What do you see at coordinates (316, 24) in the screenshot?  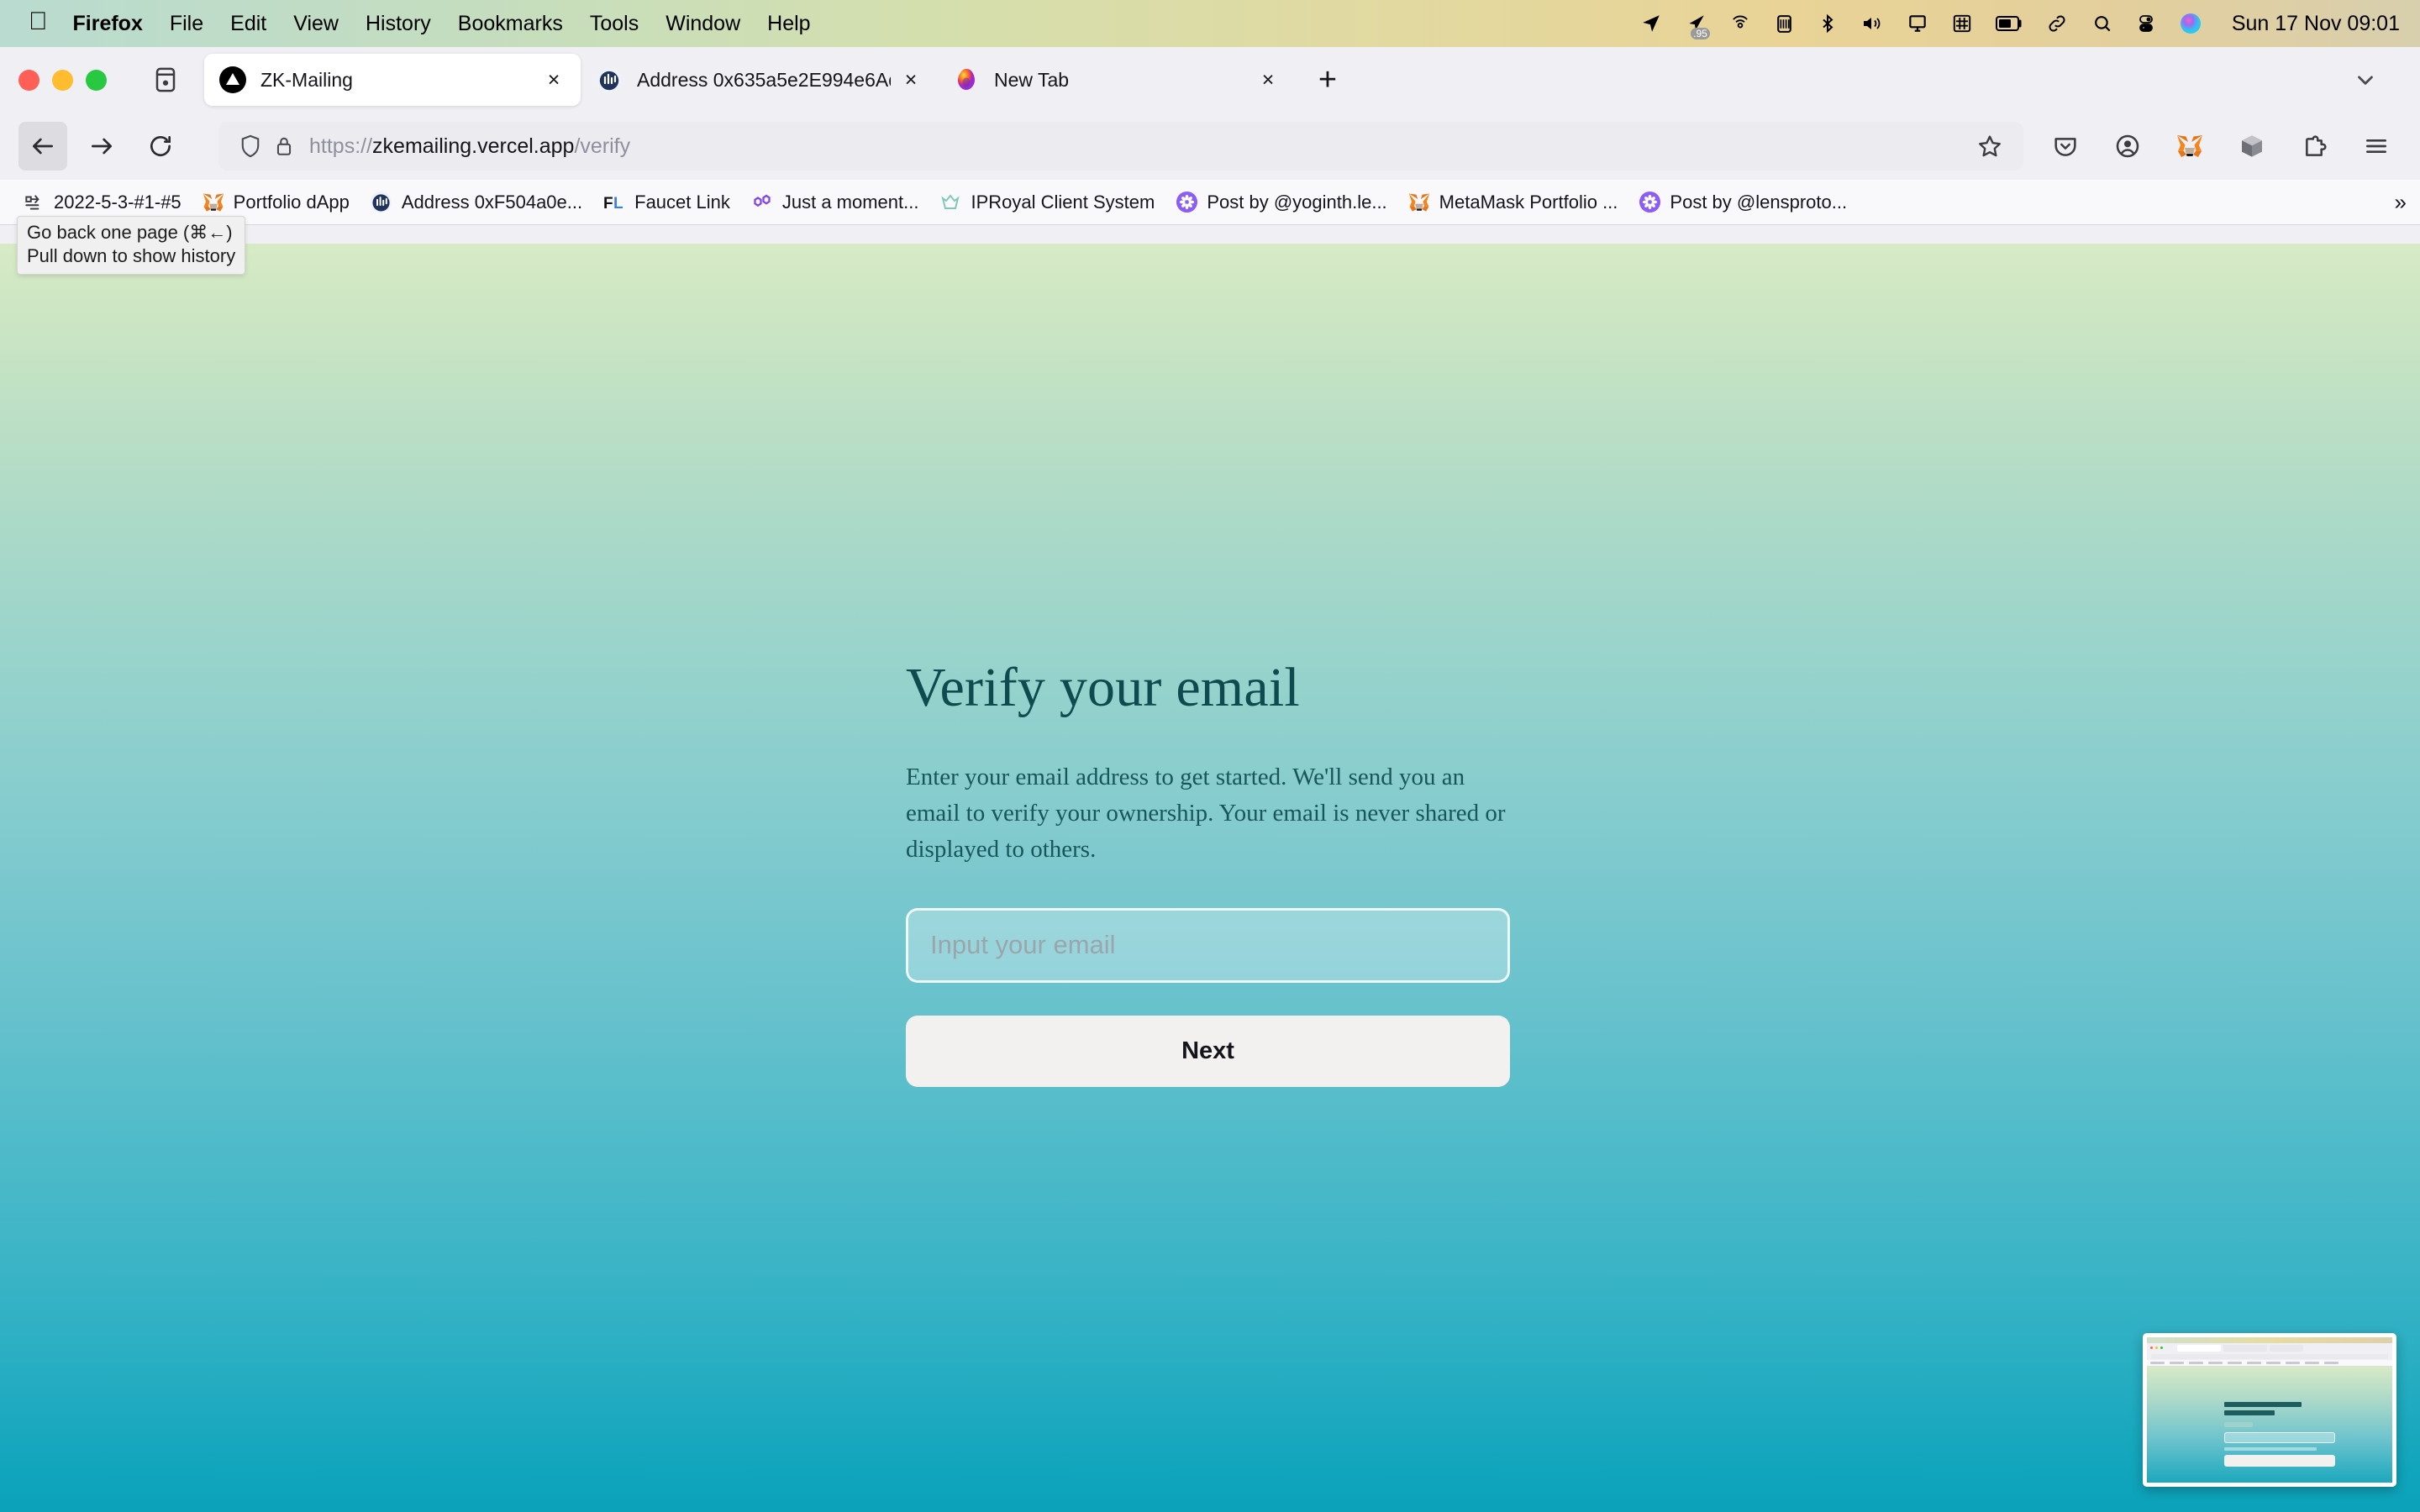 I see `menu-view: View` at bounding box center [316, 24].